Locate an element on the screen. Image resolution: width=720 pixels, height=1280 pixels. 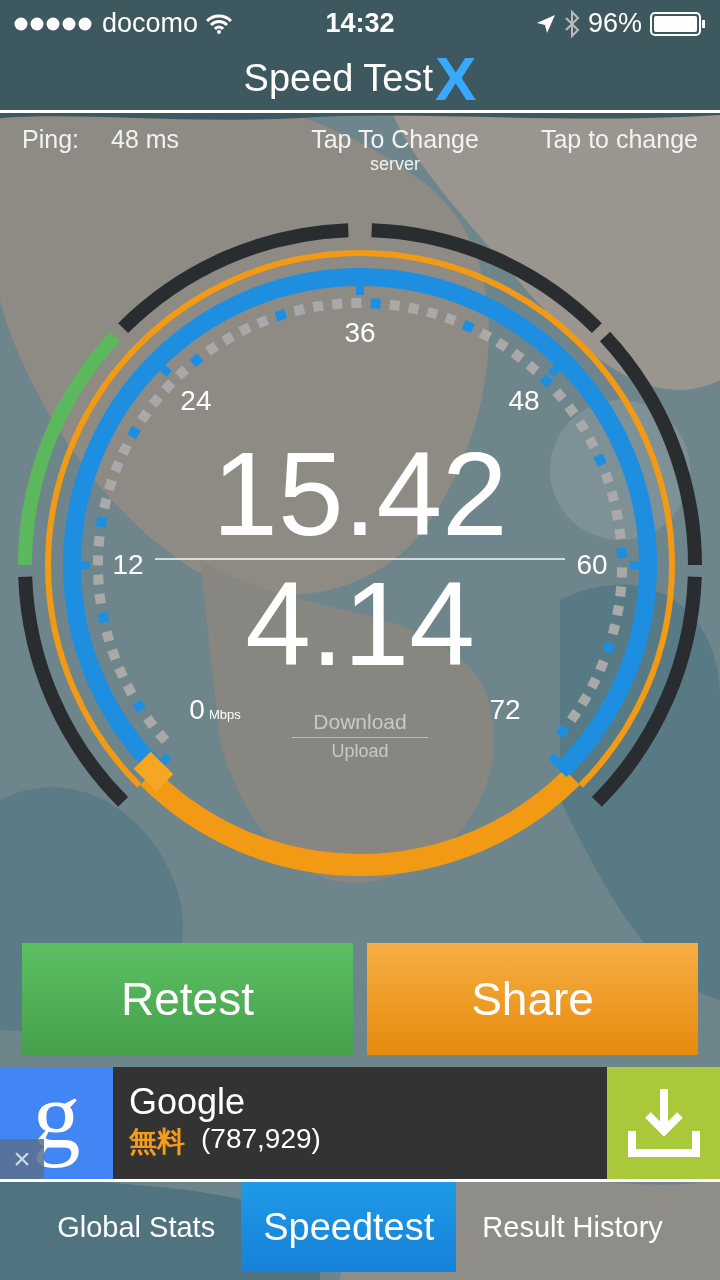
ad-title: Google is located at coordinates (188, 1102).